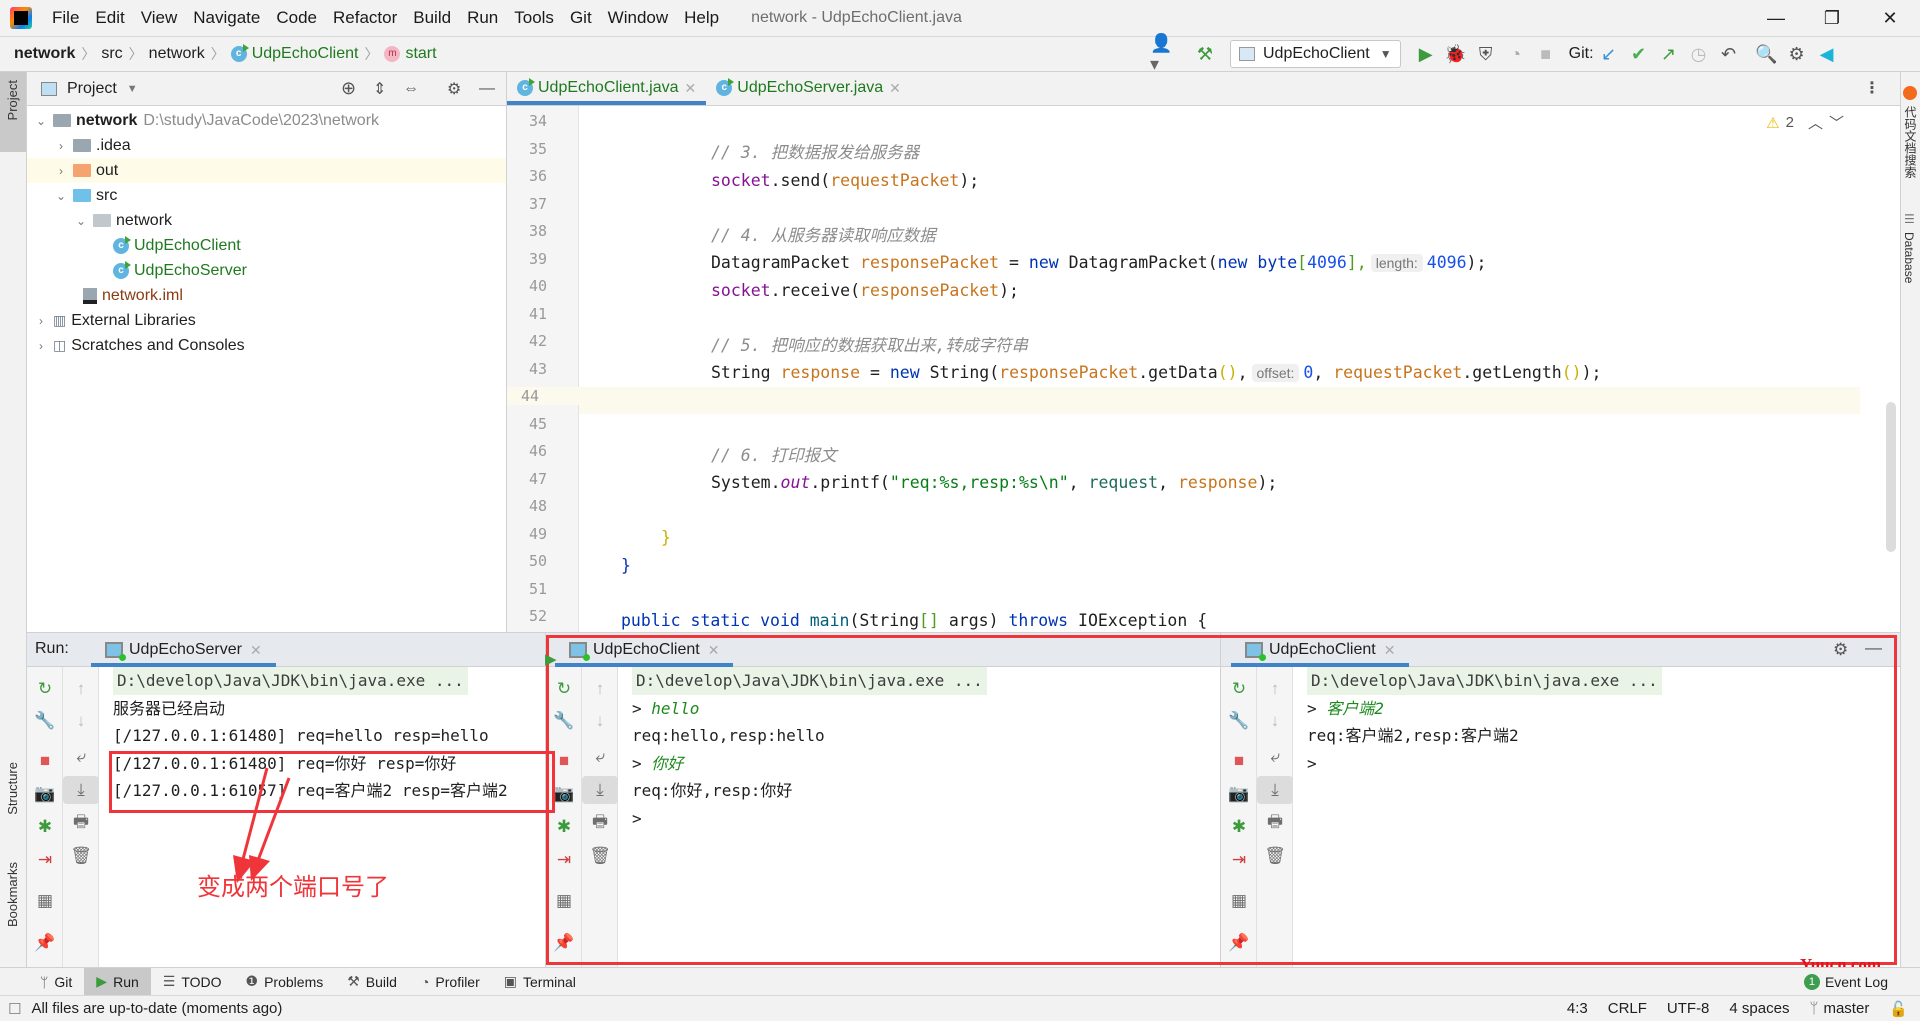  I want to click on minimize-button: —, so click(1776, 18).